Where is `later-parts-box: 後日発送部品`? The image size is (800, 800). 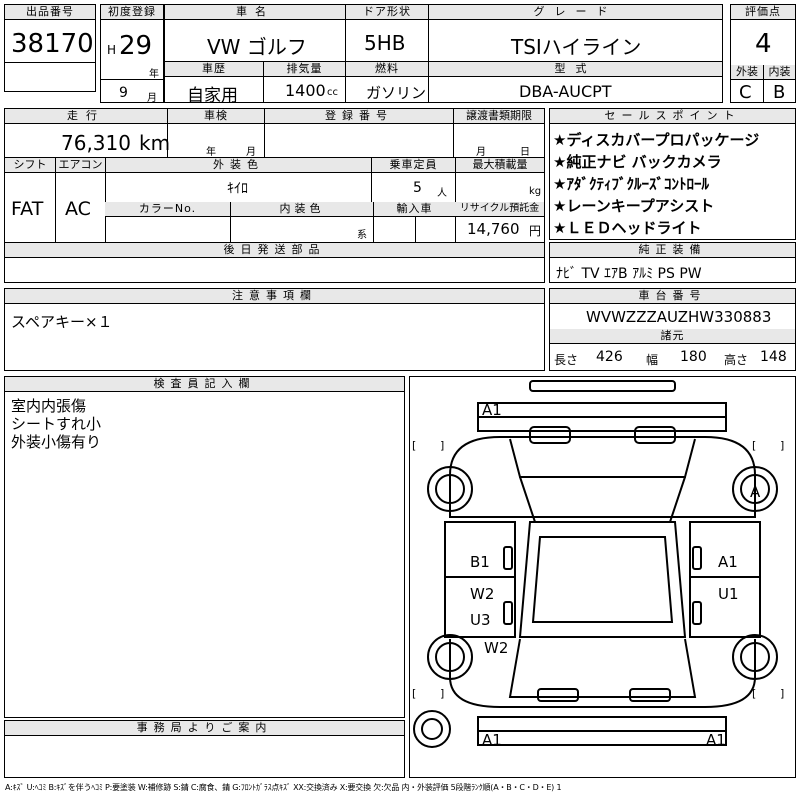 later-parts-box: 後日発送部品 is located at coordinates (274, 262).